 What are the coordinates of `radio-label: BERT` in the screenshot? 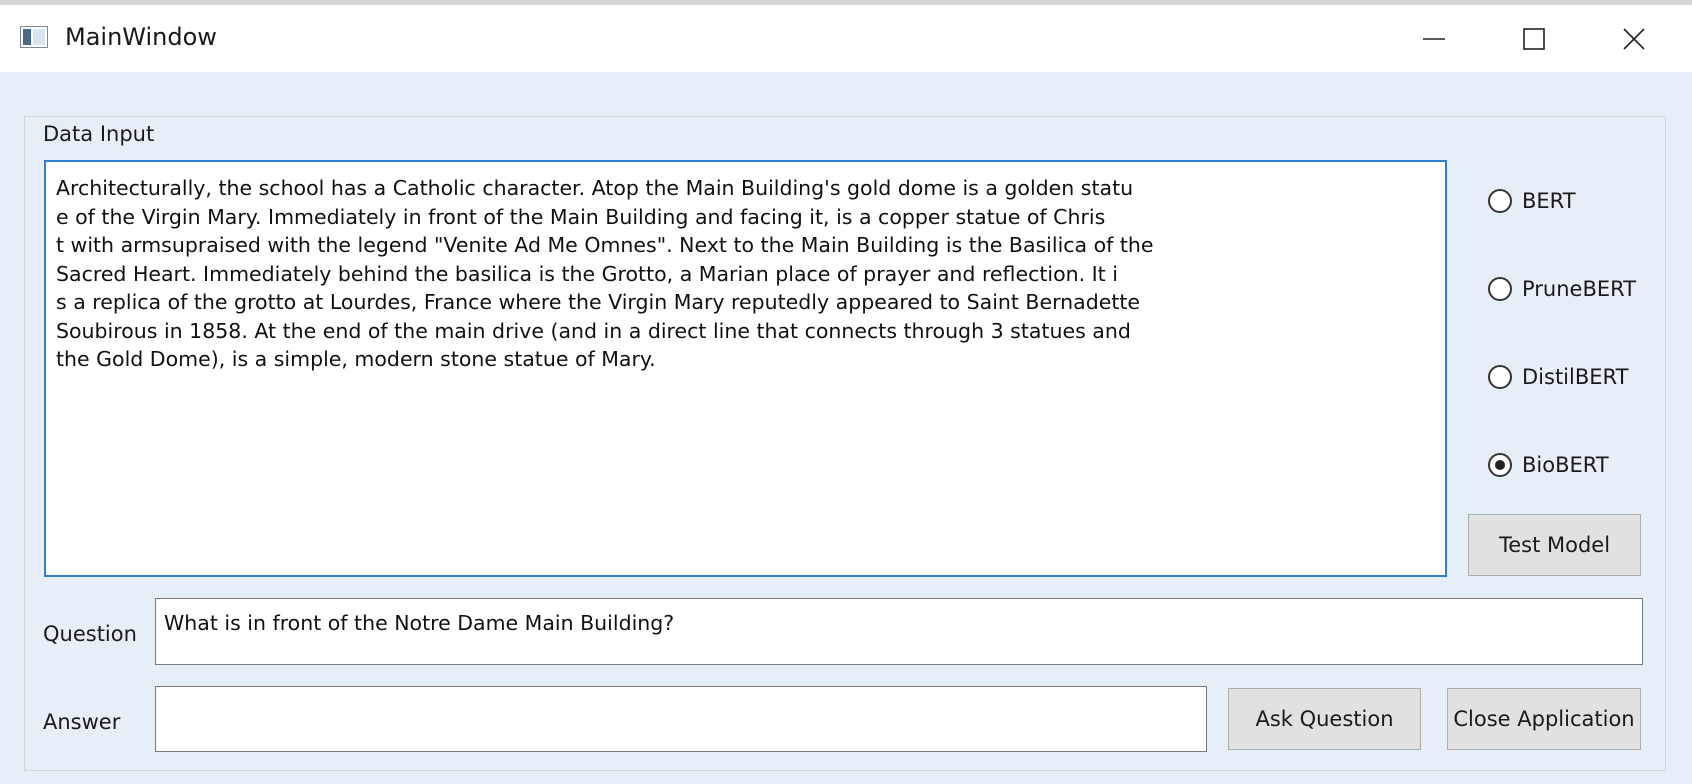 It's located at (1549, 201).